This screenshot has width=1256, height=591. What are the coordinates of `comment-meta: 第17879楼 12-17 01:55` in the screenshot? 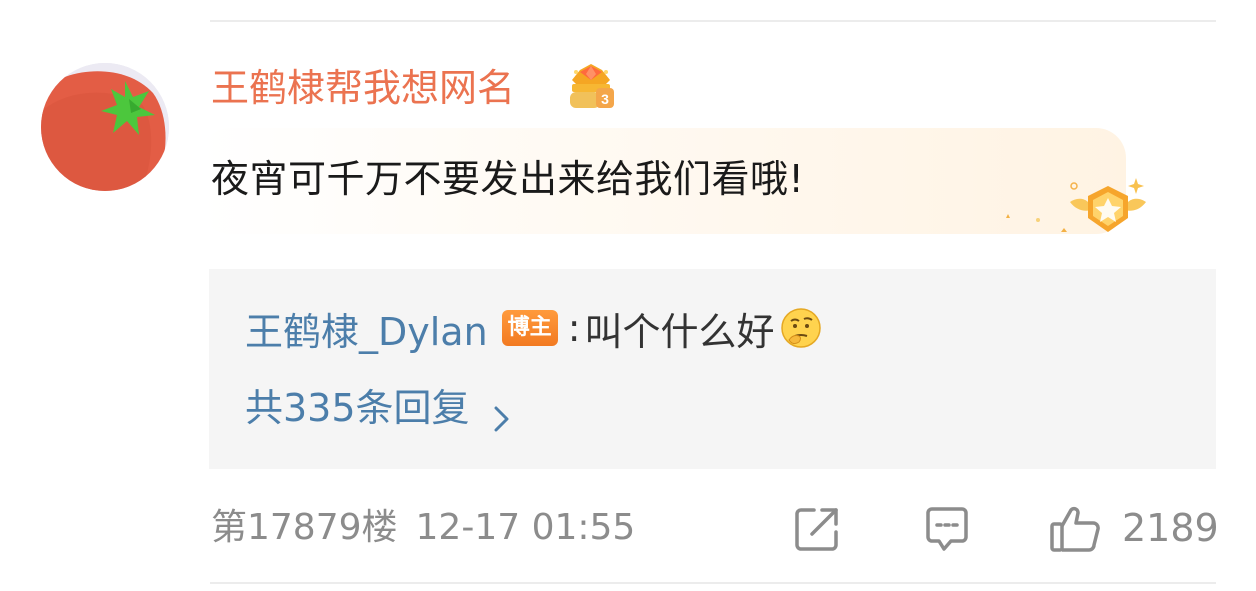 It's located at (423, 528).